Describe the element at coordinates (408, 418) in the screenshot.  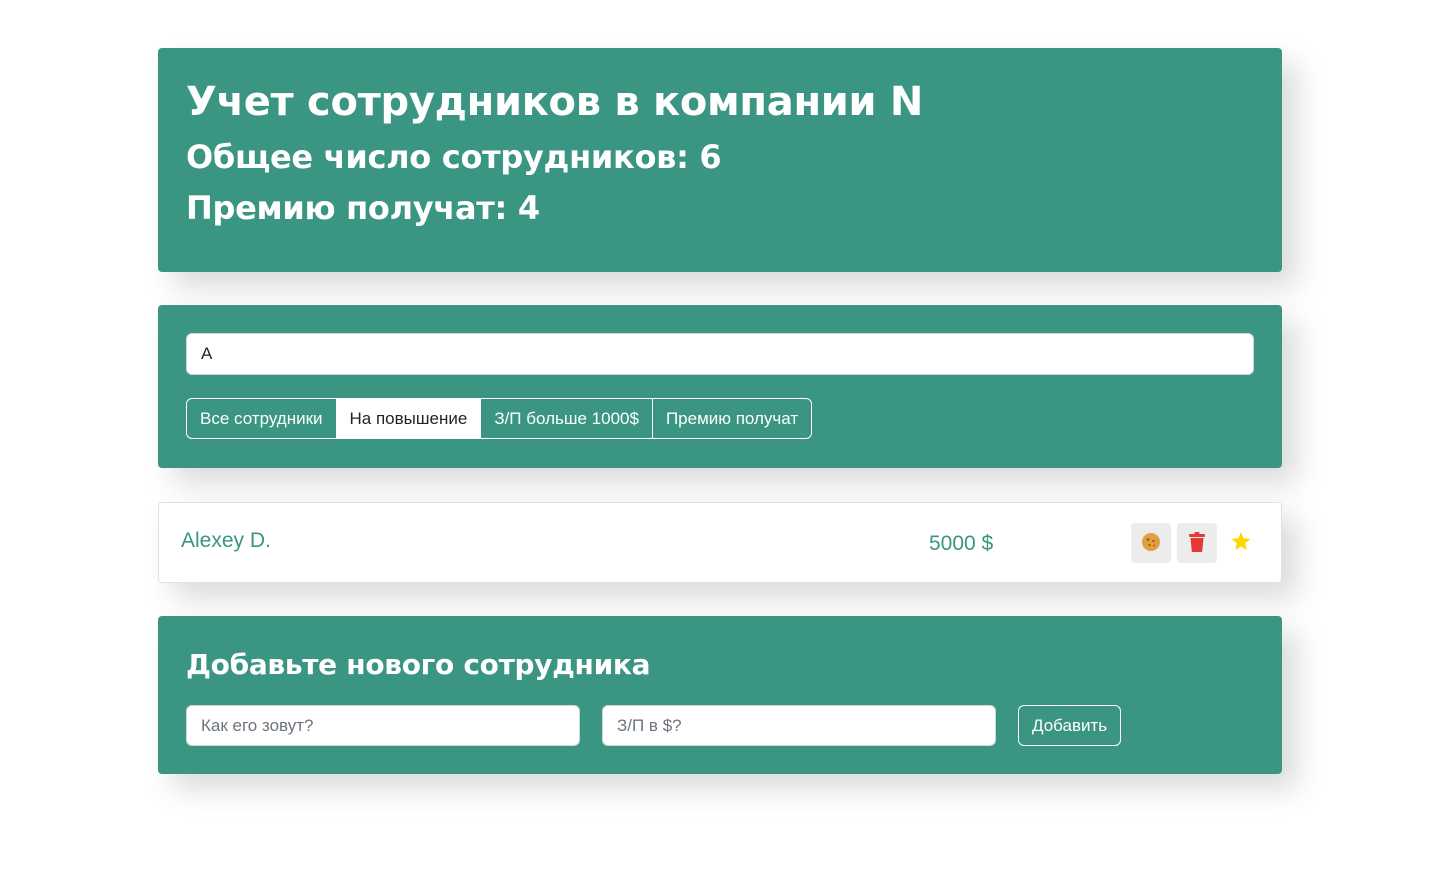
I see `filter-promotion-button: На повышение` at that location.